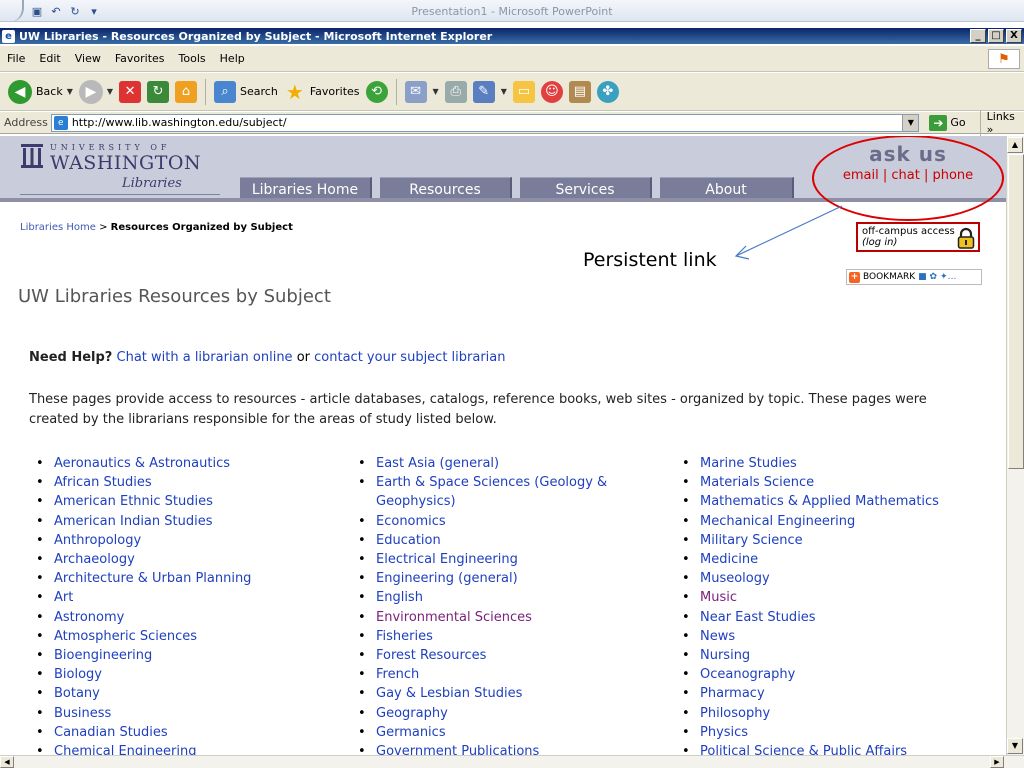 The image size is (1024, 768). Describe the element at coordinates (579, 91) in the screenshot. I see `research-icon: ▤` at that location.